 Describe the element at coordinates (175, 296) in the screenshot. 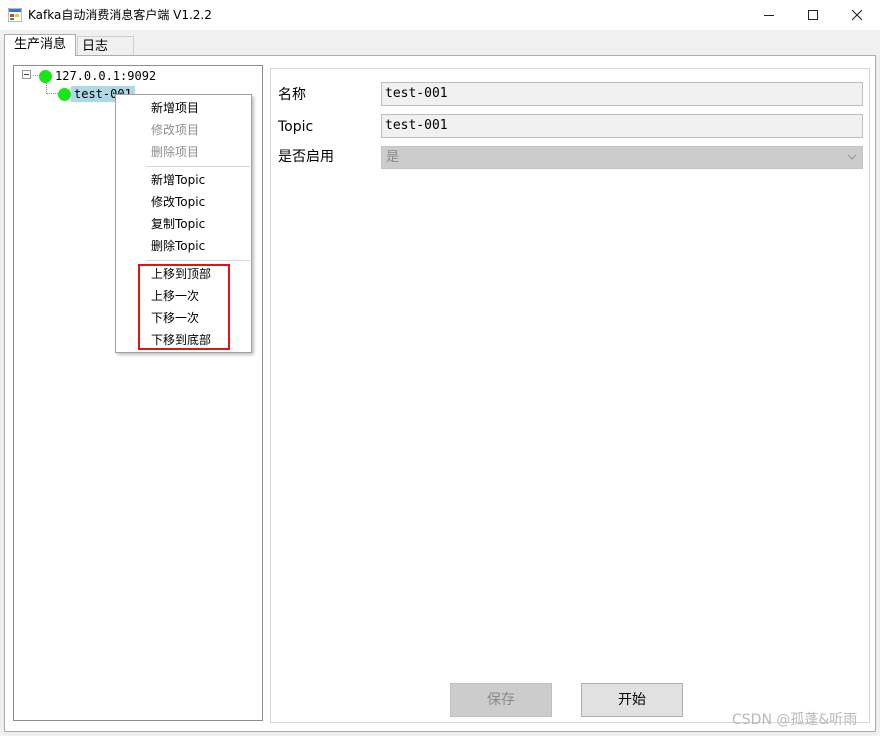

I see `menu-item-move-up: 上移一次` at that location.